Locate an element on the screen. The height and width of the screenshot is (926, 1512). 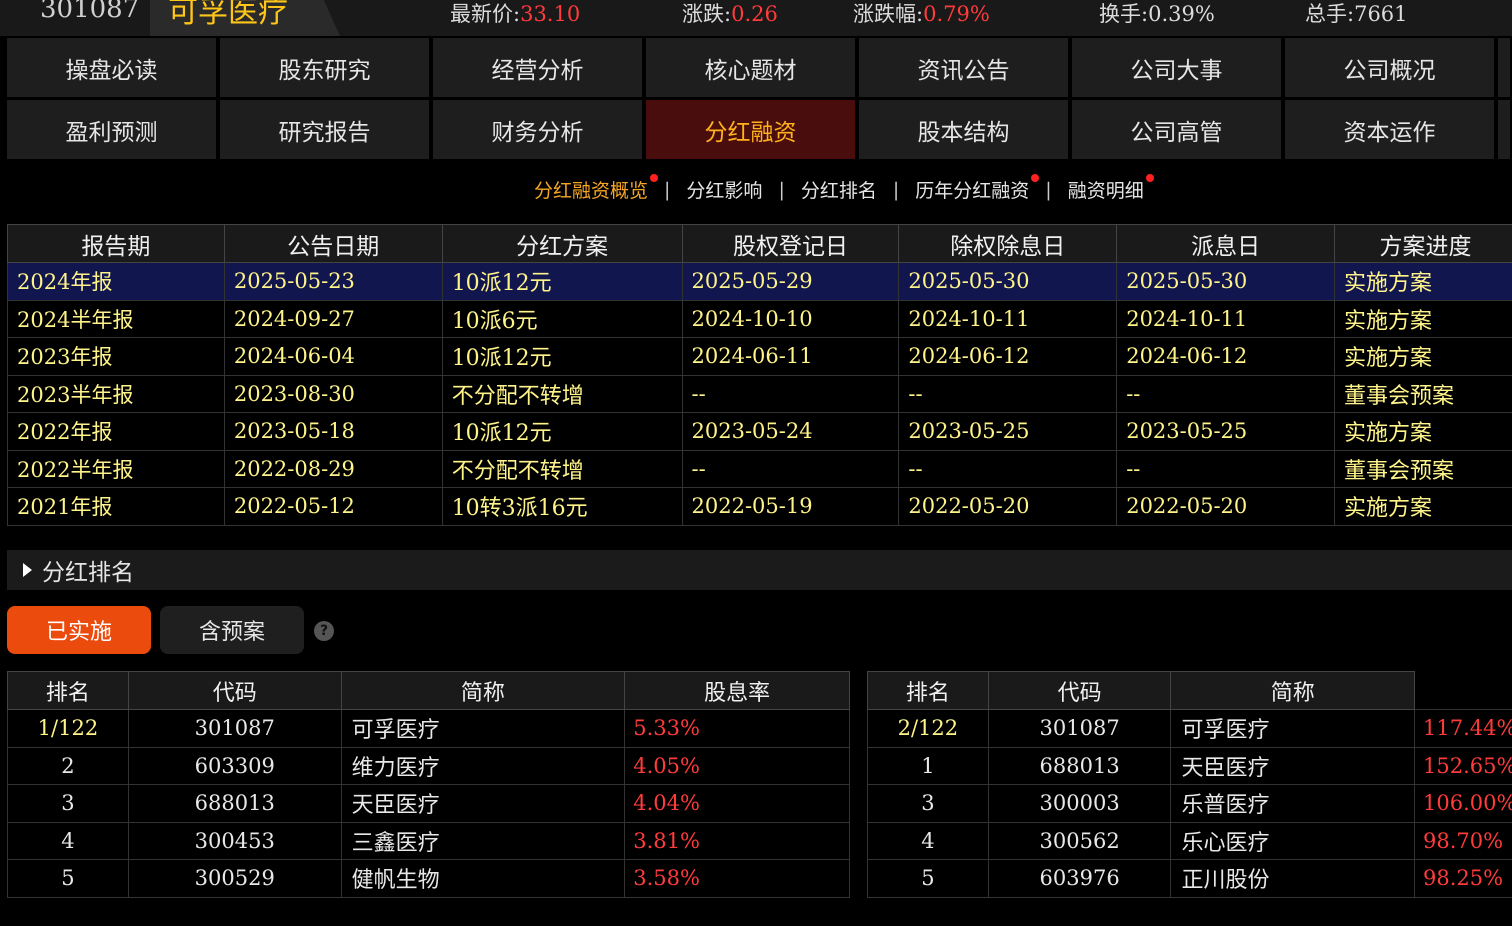
column-header: 股息率 is located at coordinates (737, 690).